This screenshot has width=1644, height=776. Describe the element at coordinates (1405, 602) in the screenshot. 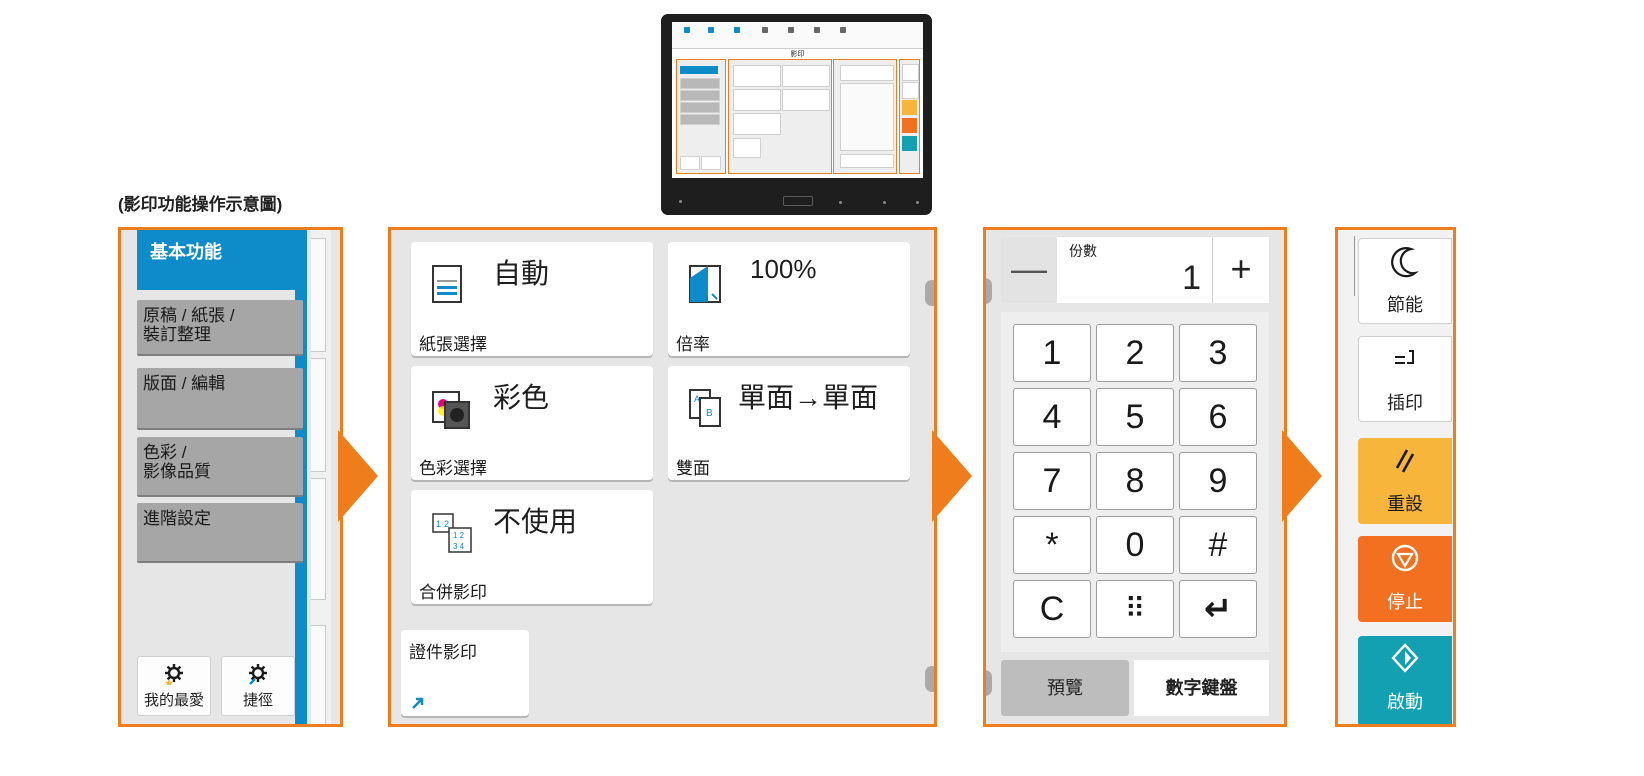

I see `stop-label: 停止` at that location.